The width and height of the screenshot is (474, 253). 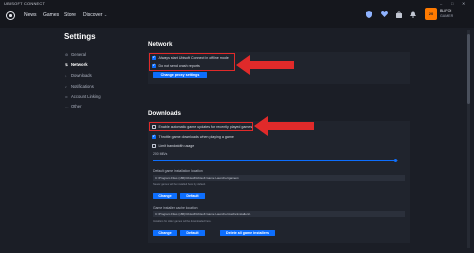 What do you see at coordinates (30, 15) in the screenshot?
I see `nav-news: News` at bounding box center [30, 15].